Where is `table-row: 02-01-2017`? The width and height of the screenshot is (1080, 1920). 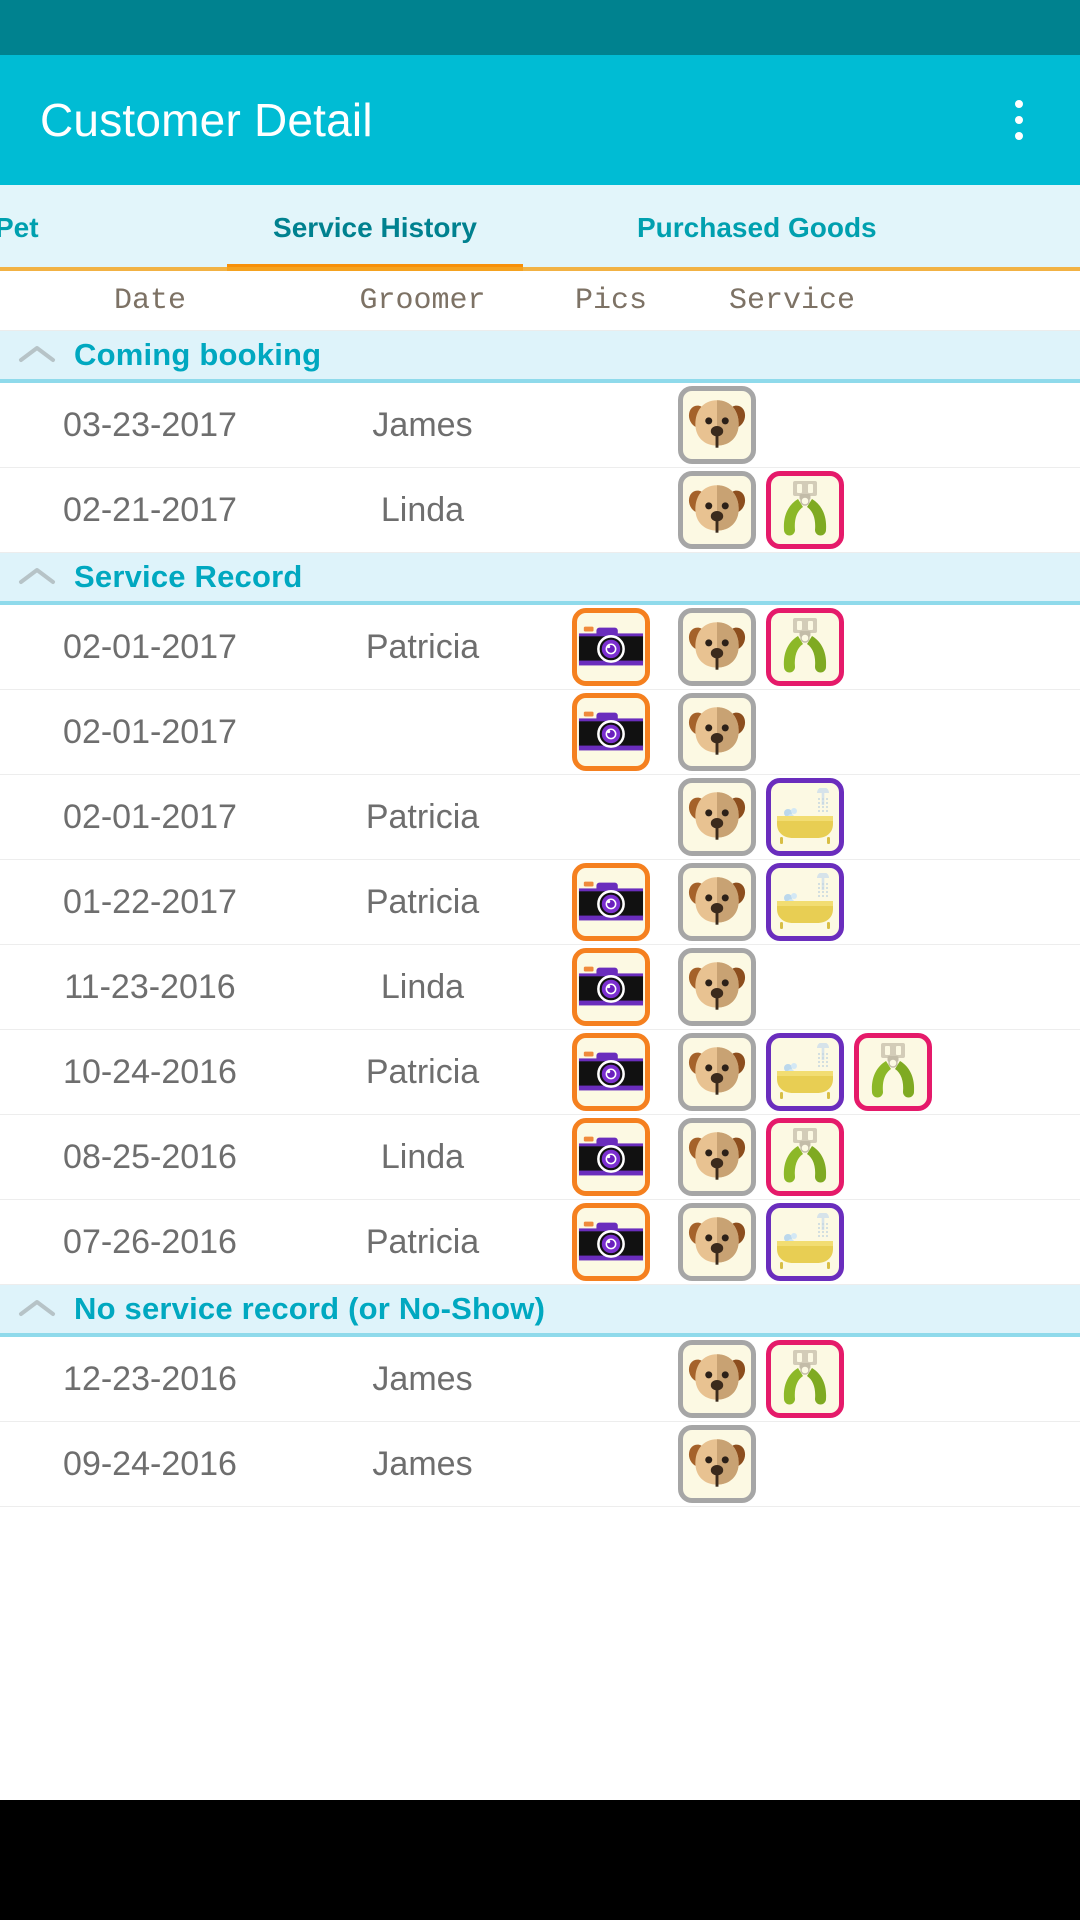 table-row: 02-01-2017 is located at coordinates (540, 732).